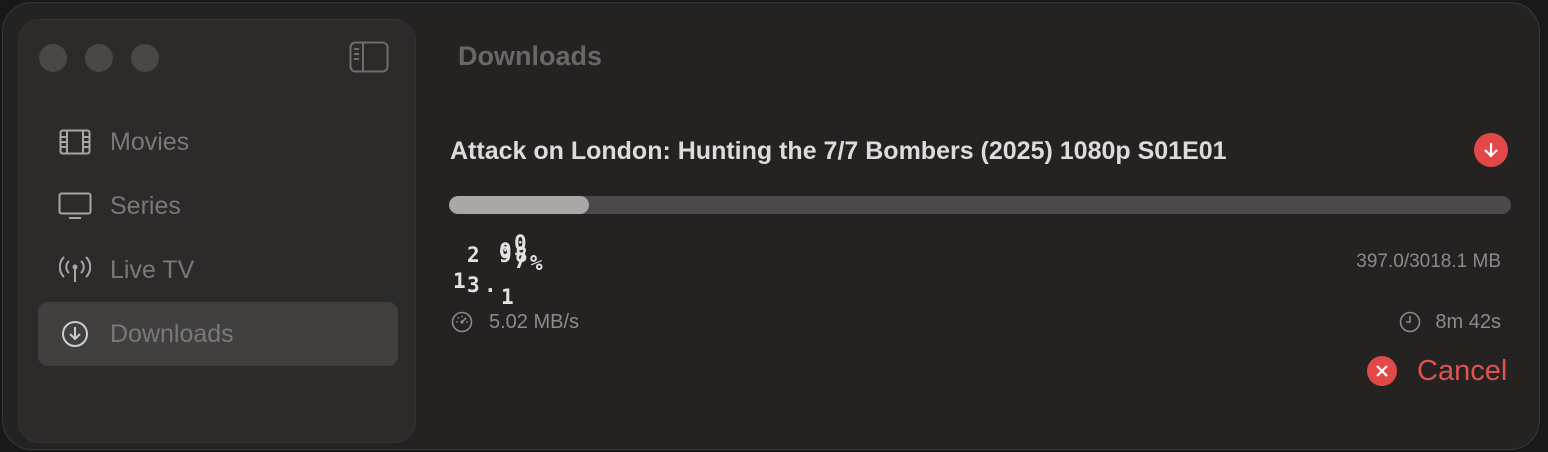  I want to click on speedometer-icon, so click(462, 322).